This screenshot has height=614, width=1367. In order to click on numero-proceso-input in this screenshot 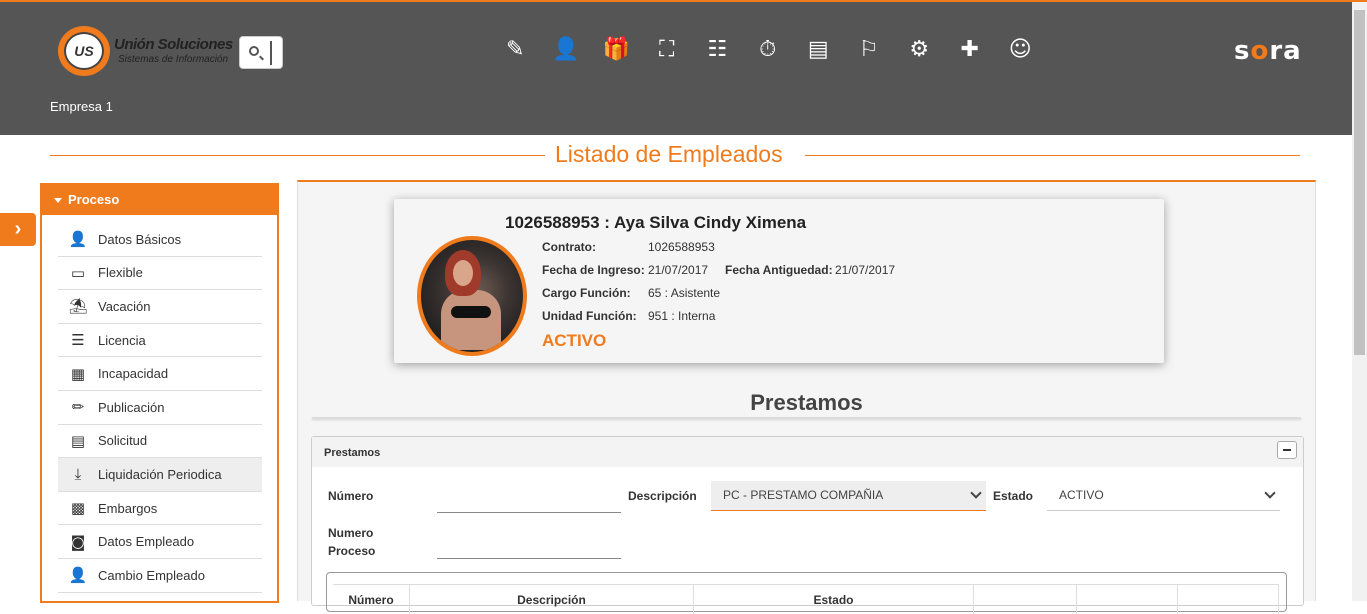, I will do `click(529, 547)`.